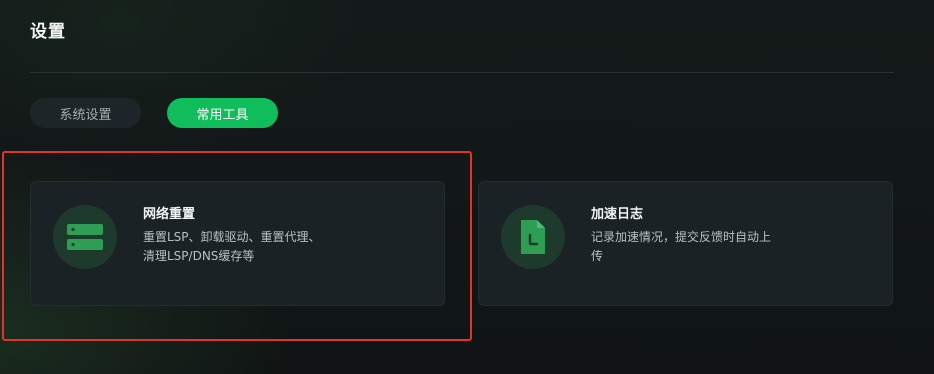 This screenshot has width=934, height=374. What do you see at coordinates (617, 214) in the screenshot?
I see `acceleration-log-title: 加速日志` at bounding box center [617, 214].